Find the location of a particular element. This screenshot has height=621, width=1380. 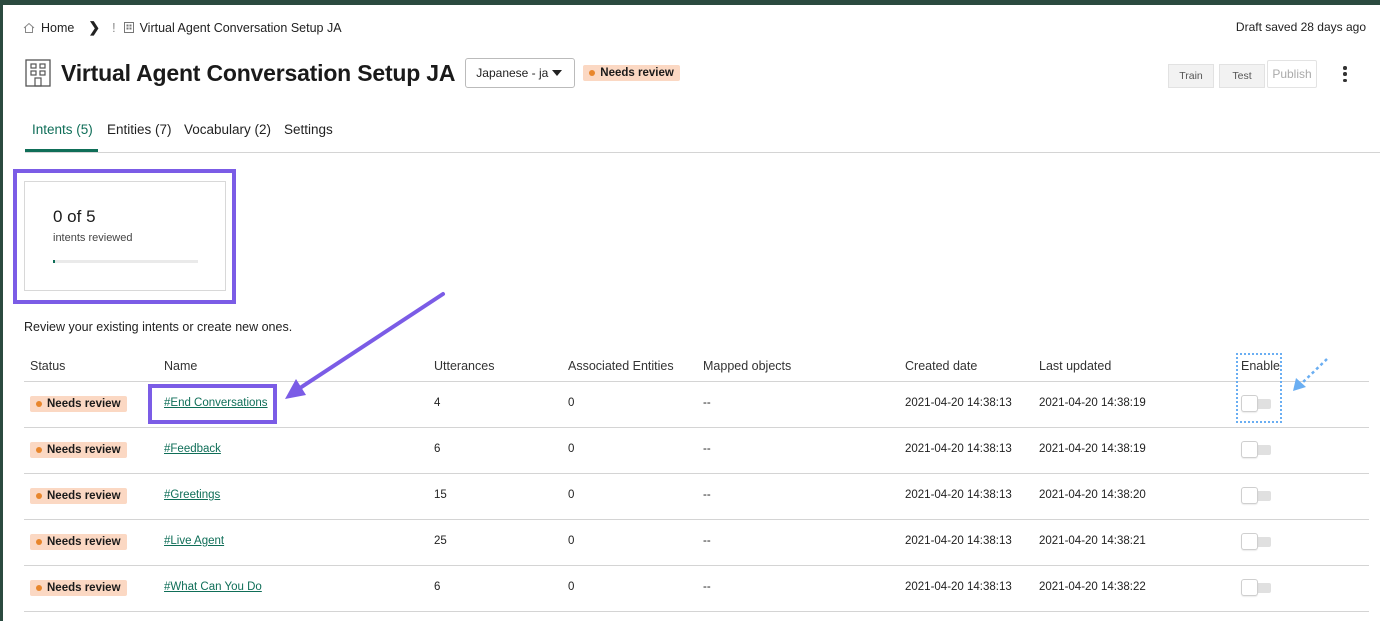

last-updated-value: 2021-04-20 14:38:20 is located at coordinates (1092, 495).